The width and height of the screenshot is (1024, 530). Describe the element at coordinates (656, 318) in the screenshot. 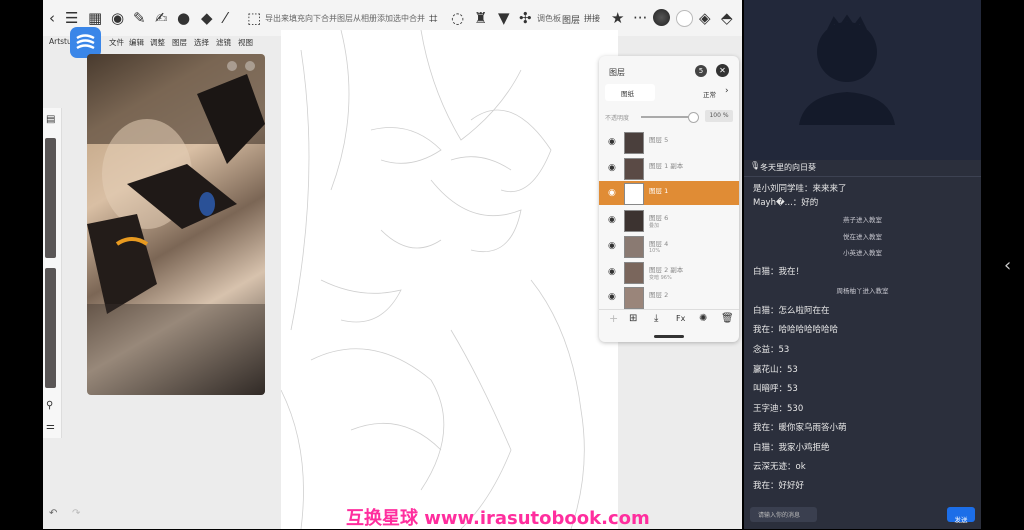

I see `download-icon: ⤓` at that location.